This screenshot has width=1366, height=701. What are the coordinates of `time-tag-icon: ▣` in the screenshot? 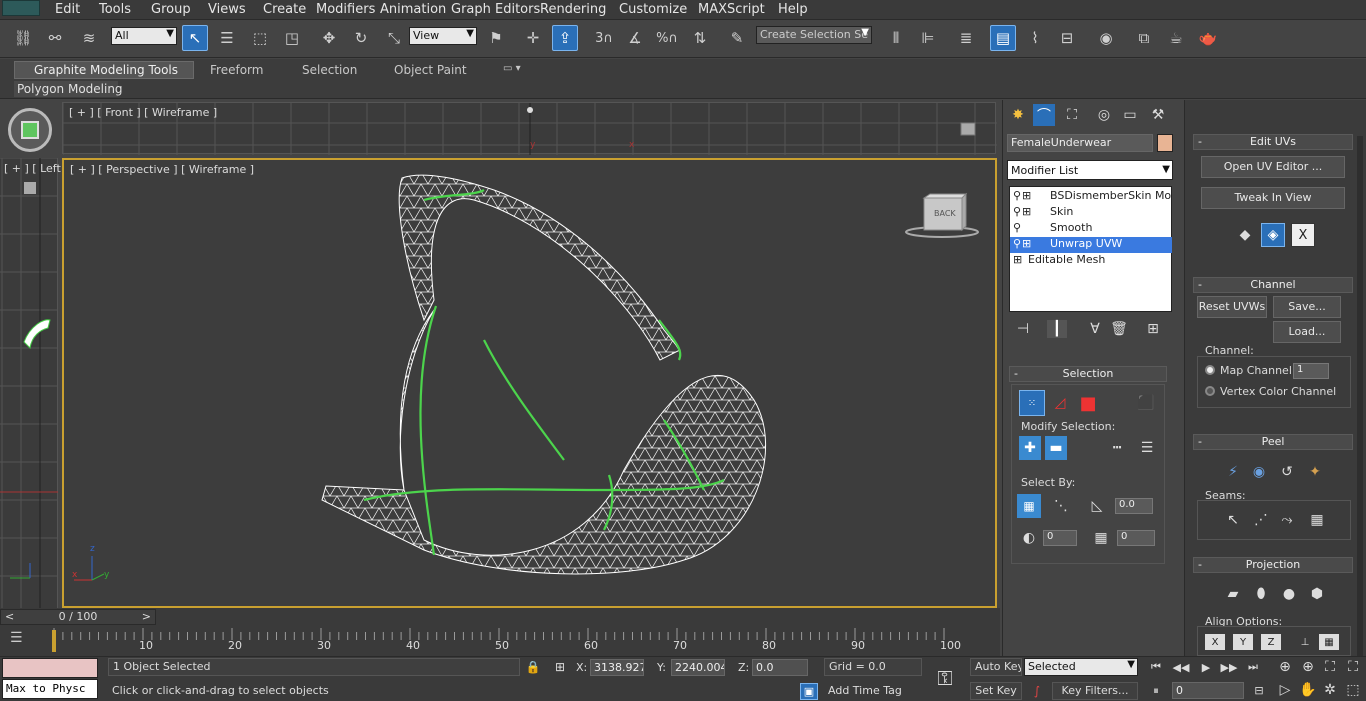 It's located at (809, 691).